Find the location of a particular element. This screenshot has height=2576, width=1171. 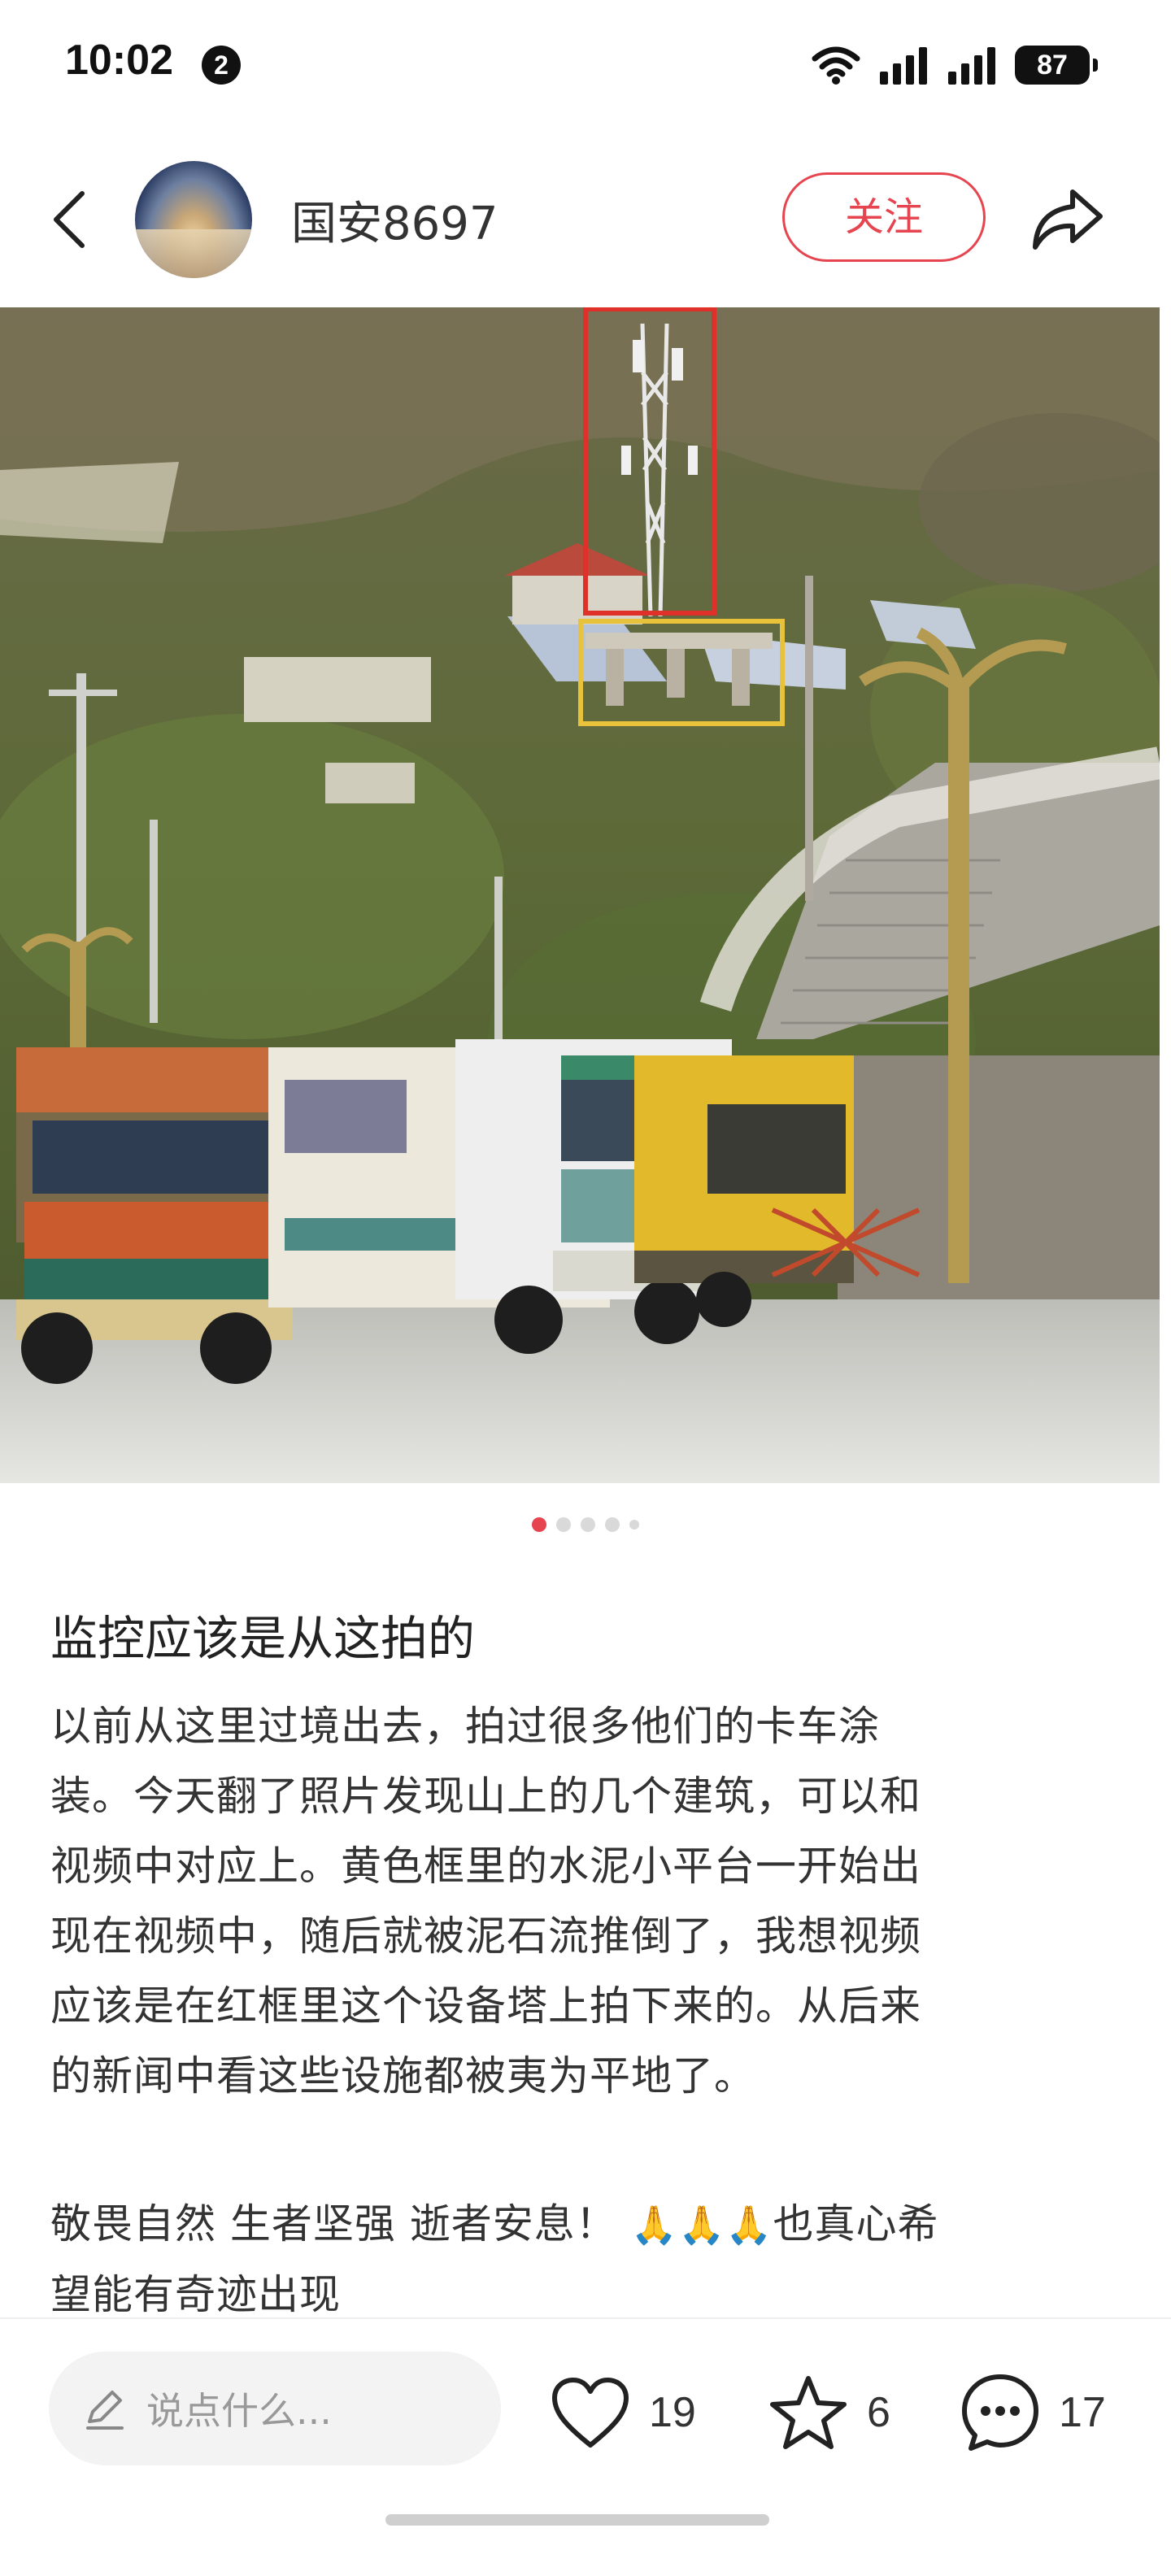

back-button is located at coordinates (69, 220).